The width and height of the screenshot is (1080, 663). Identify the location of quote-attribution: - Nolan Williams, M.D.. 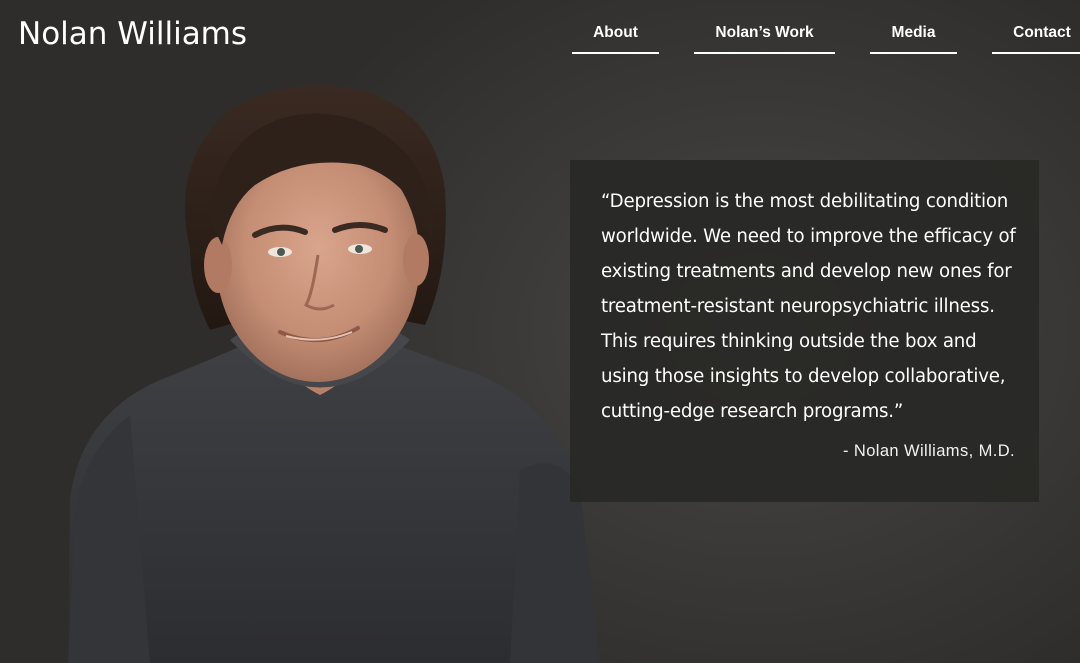
(929, 451).